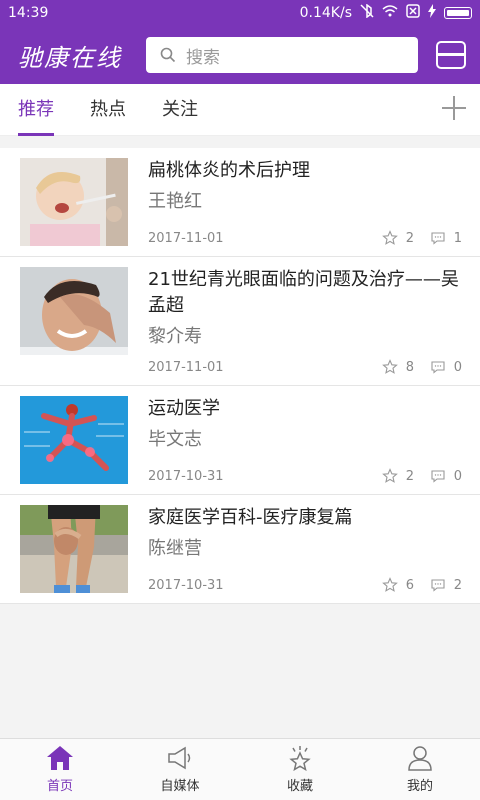 This screenshot has height=800, width=480. Describe the element at coordinates (409, 367) in the screenshot. I see `like-count: 8` at that location.